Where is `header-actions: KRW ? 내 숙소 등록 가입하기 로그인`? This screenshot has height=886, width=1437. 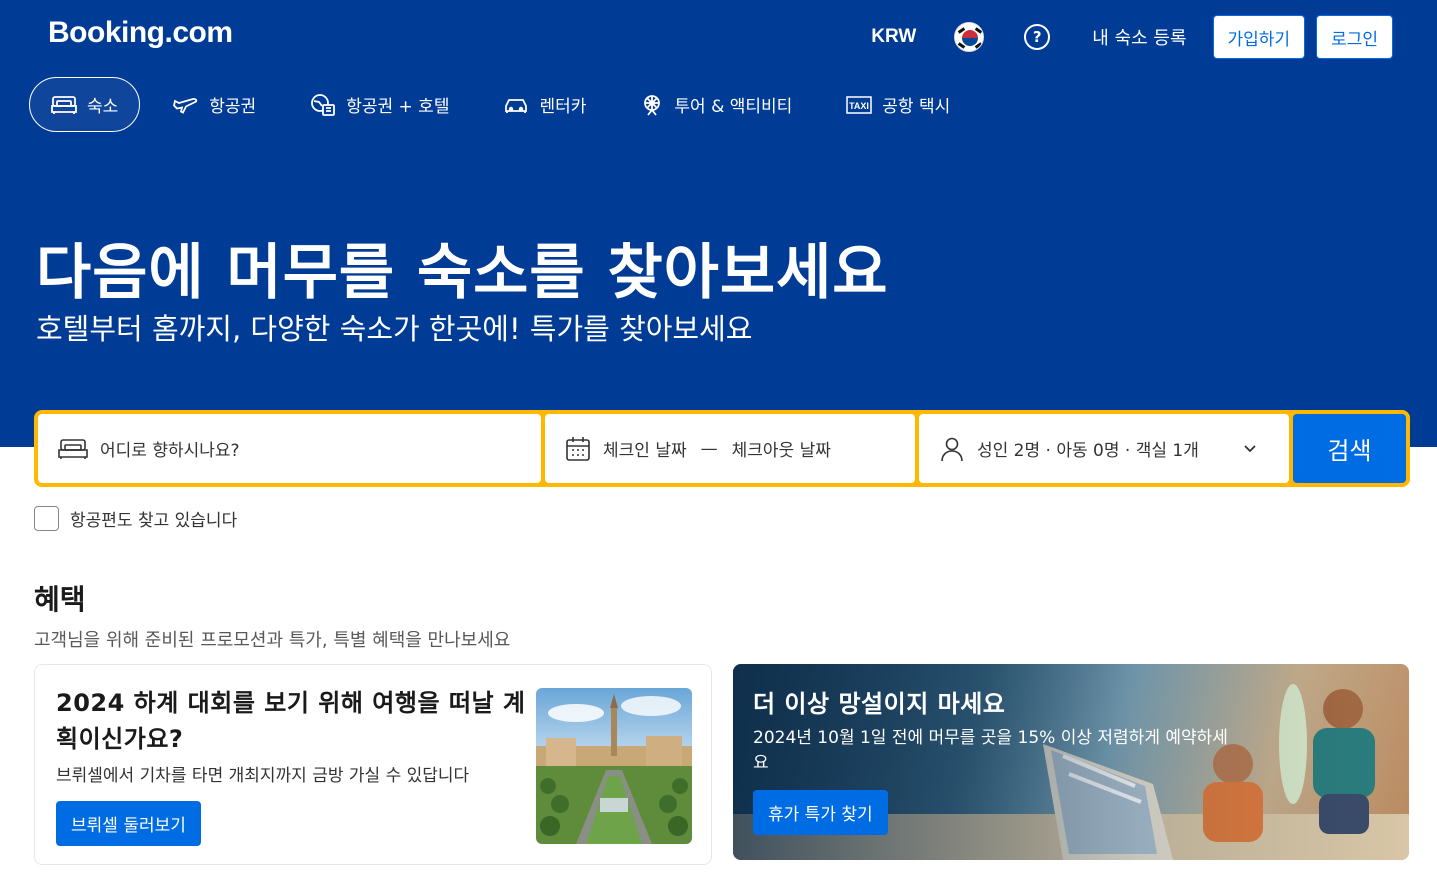 header-actions: KRW ? 내 숙소 등록 가입하기 로그인 is located at coordinates (1132, 37).